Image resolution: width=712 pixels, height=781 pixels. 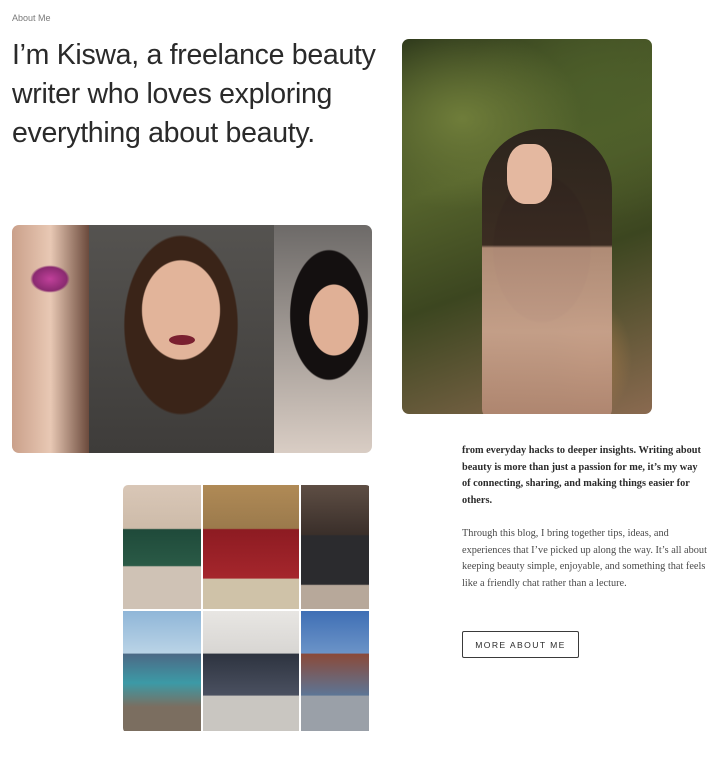 I want to click on collage-face-center, so click(x=181, y=339).